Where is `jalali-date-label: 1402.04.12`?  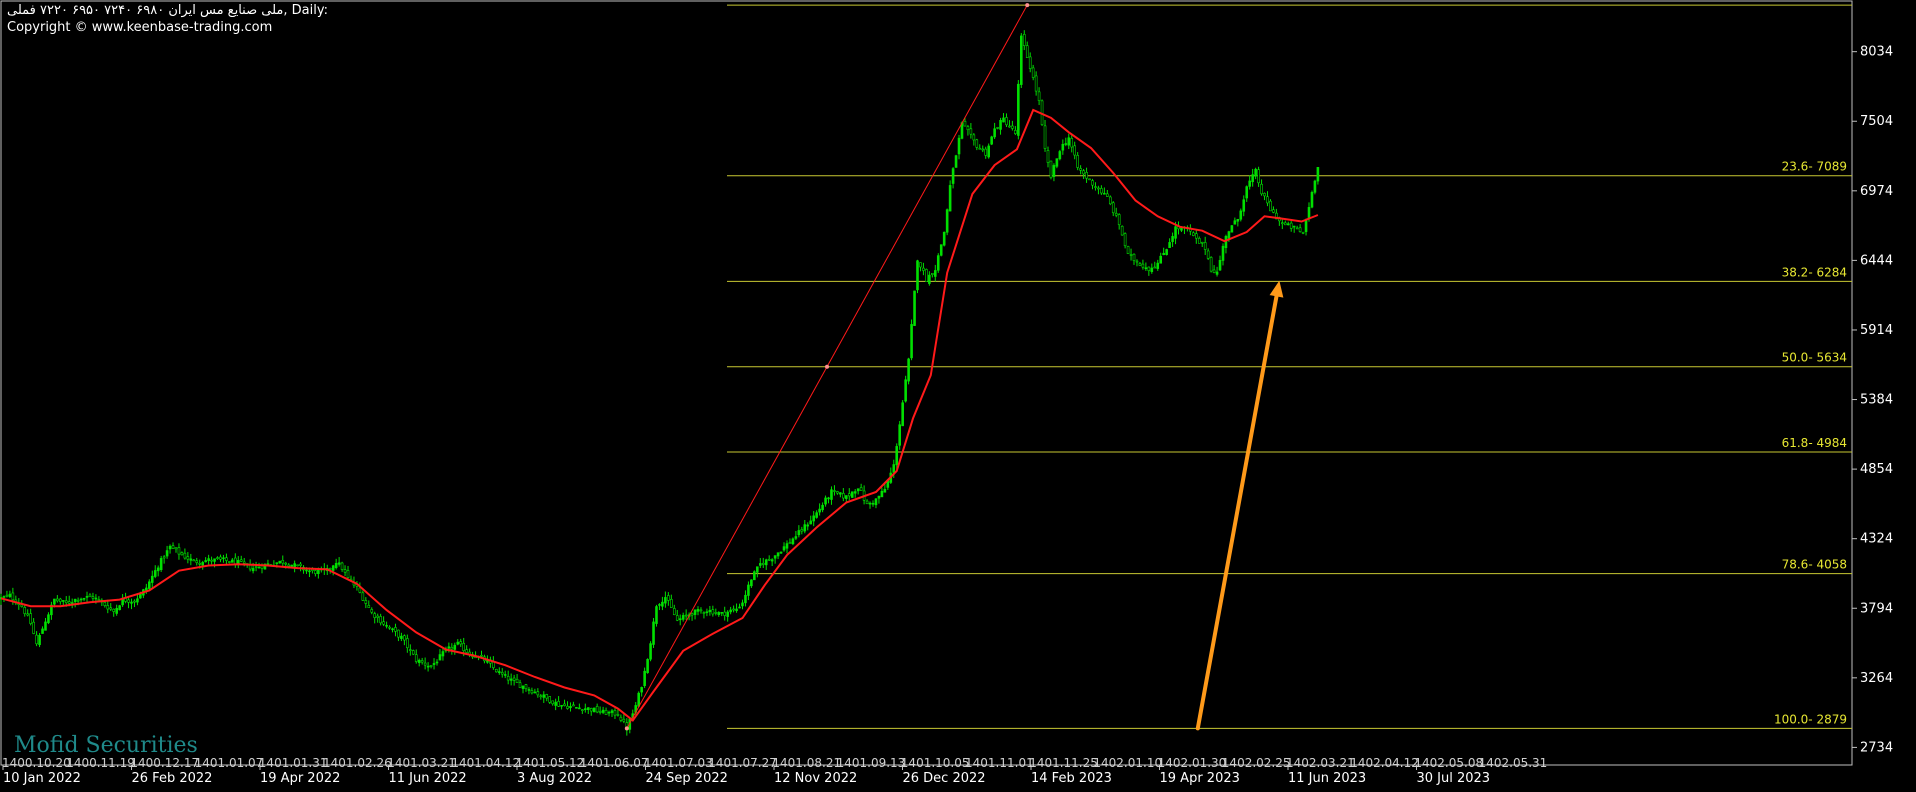
jalali-date-label: 1402.04.12 is located at coordinates (1384, 763).